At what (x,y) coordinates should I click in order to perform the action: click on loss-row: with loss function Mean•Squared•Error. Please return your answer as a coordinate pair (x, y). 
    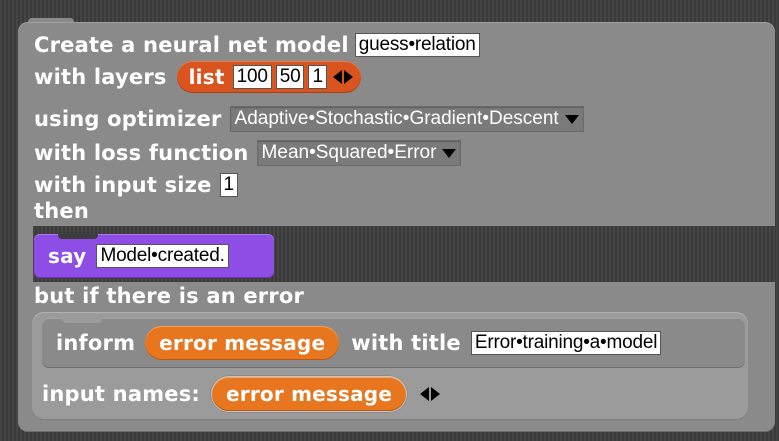
    Looking at the image, I should click on (248, 153).